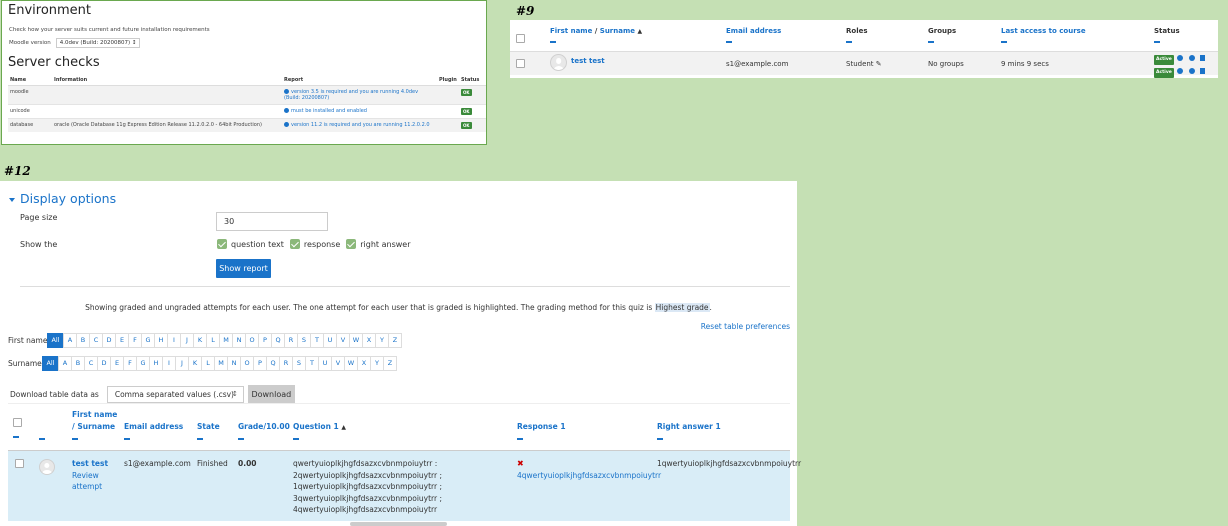 This screenshot has width=1228, height=526. What do you see at coordinates (62, 198) in the screenshot?
I see `display-options-toggle: Display options` at bounding box center [62, 198].